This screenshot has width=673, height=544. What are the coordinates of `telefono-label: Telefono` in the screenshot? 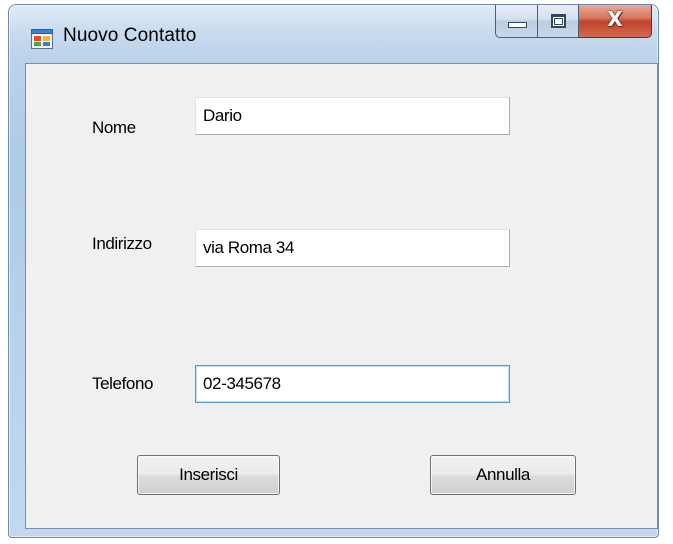 It's located at (123, 383).